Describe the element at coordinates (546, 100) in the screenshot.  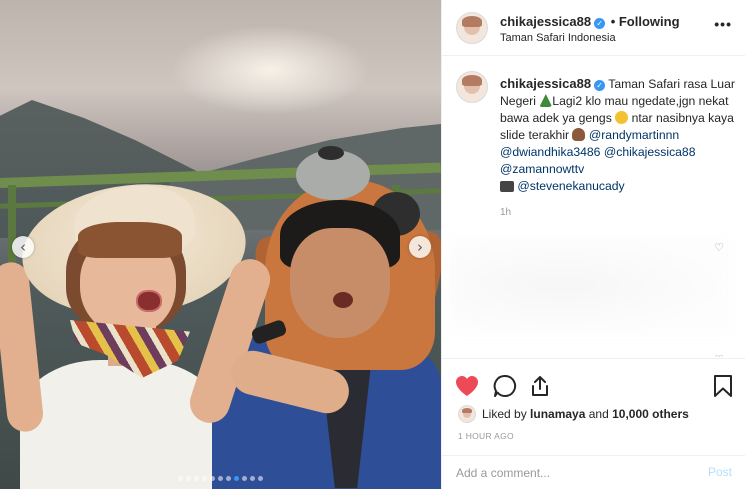
I see `tree-emoji-icon` at that location.